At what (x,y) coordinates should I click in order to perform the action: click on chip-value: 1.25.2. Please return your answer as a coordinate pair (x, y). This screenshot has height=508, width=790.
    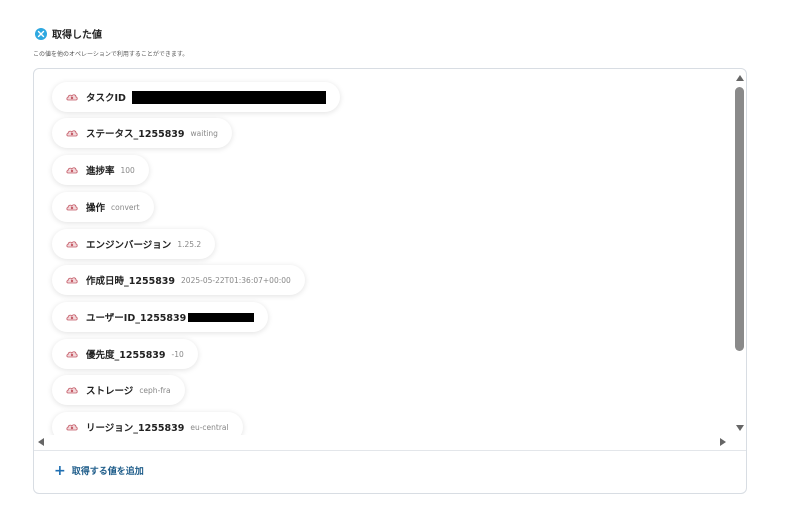
    Looking at the image, I should click on (189, 244).